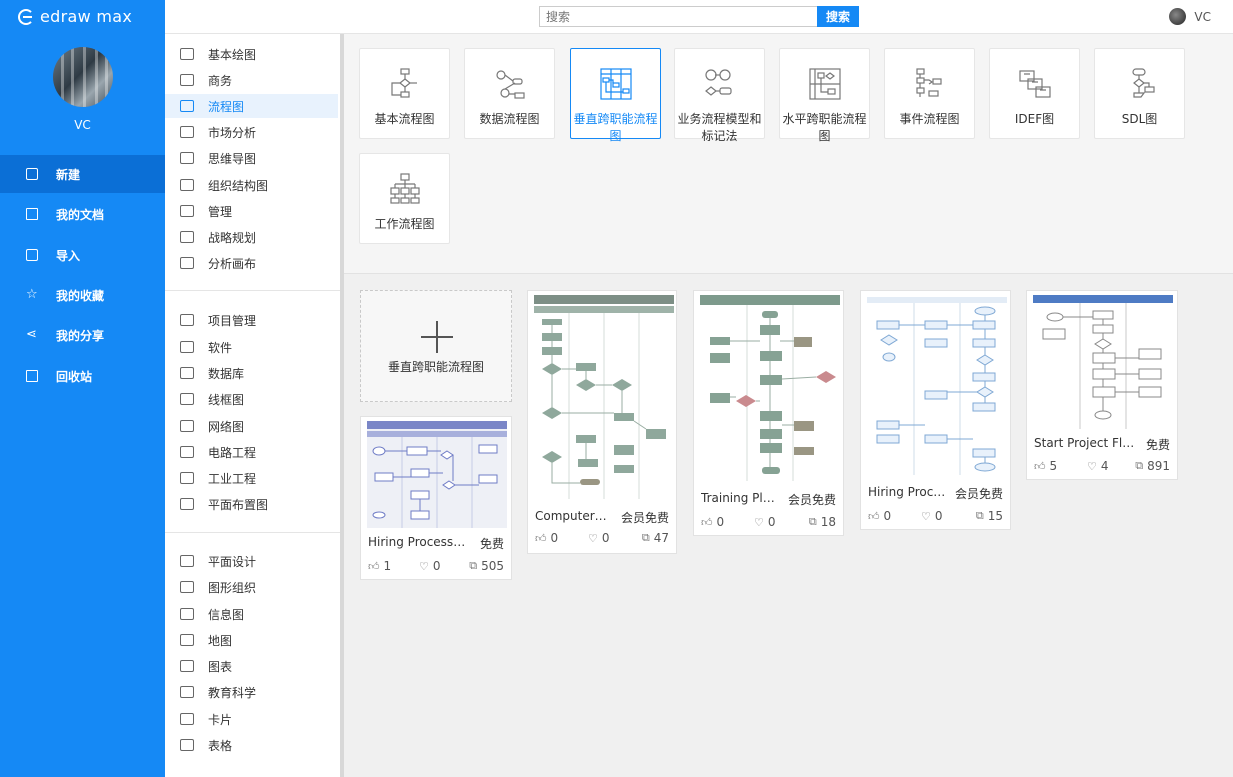 The width and height of the screenshot is (1233, 777). Describe the element at coordinates (251, 132) in the screenshot. I see `category-item: 市场分析` at that location.